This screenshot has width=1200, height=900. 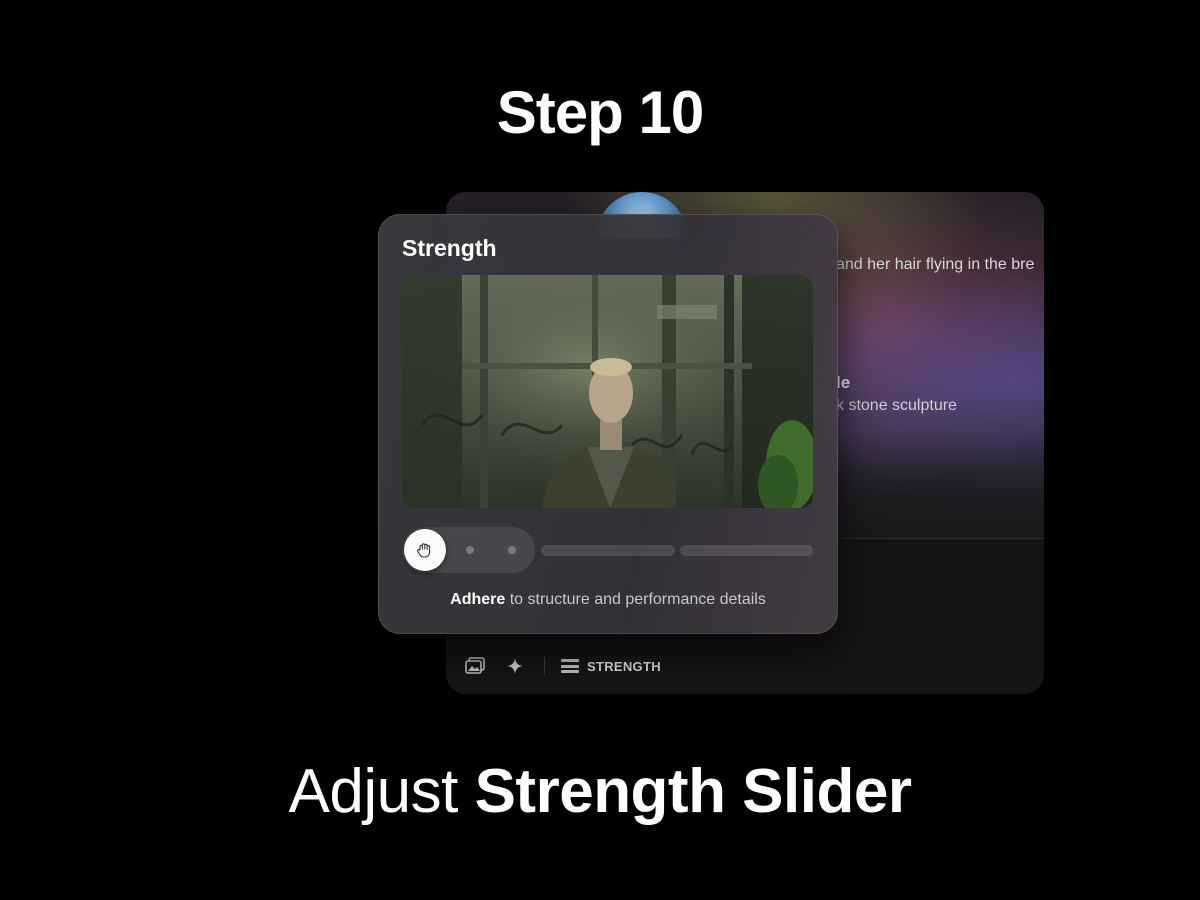 What do you see at coordinates (624, 666) in the screenshot?
I see `strength-toolbar-label: STRENGTH` at bounding box center [624, 666].